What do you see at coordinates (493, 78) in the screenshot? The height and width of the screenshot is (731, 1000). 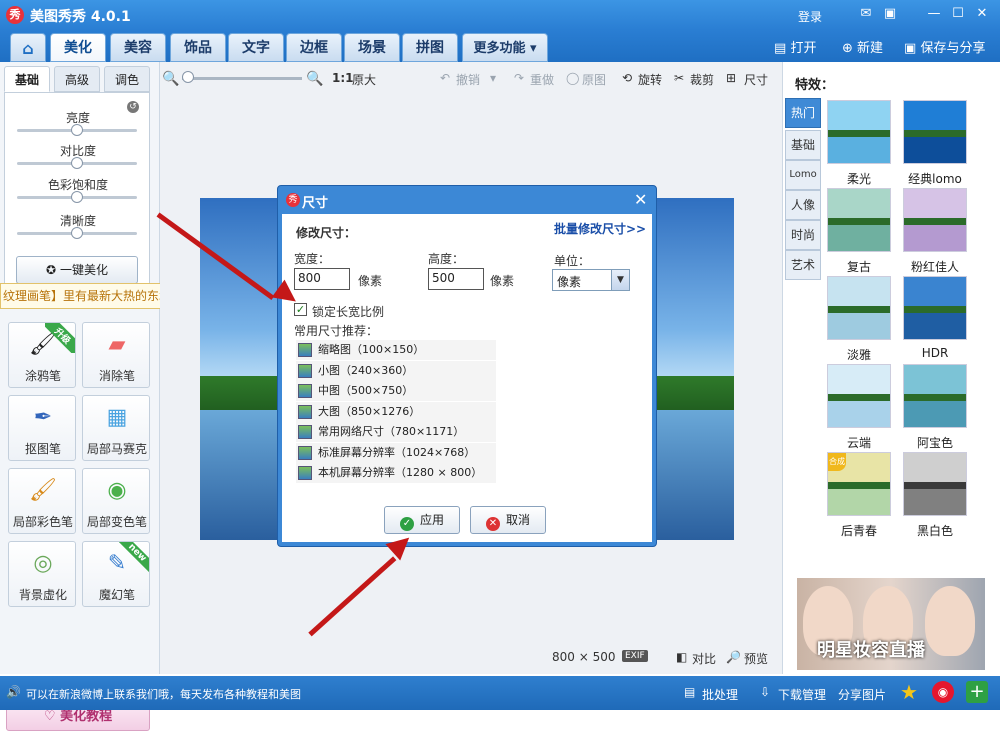 I see `undo-dropdown-icon: ▾` at bounding box center [493, 78].